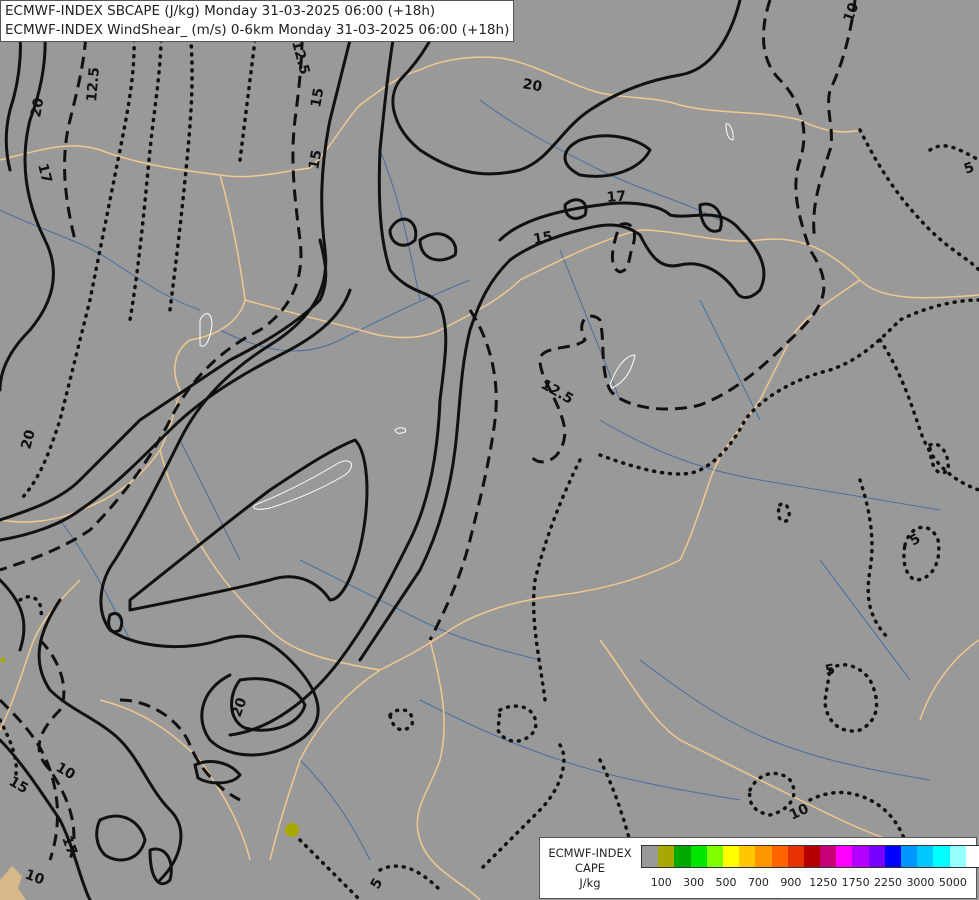  I want to click on contour-label: 17, so click(616, 197).